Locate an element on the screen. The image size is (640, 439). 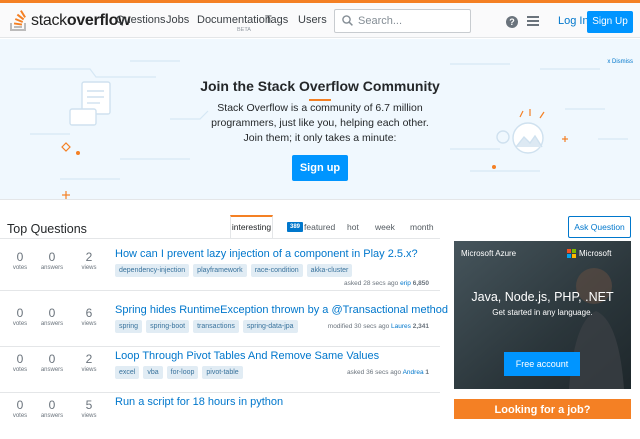
tag: playframework is located at coordinates (220, 270).